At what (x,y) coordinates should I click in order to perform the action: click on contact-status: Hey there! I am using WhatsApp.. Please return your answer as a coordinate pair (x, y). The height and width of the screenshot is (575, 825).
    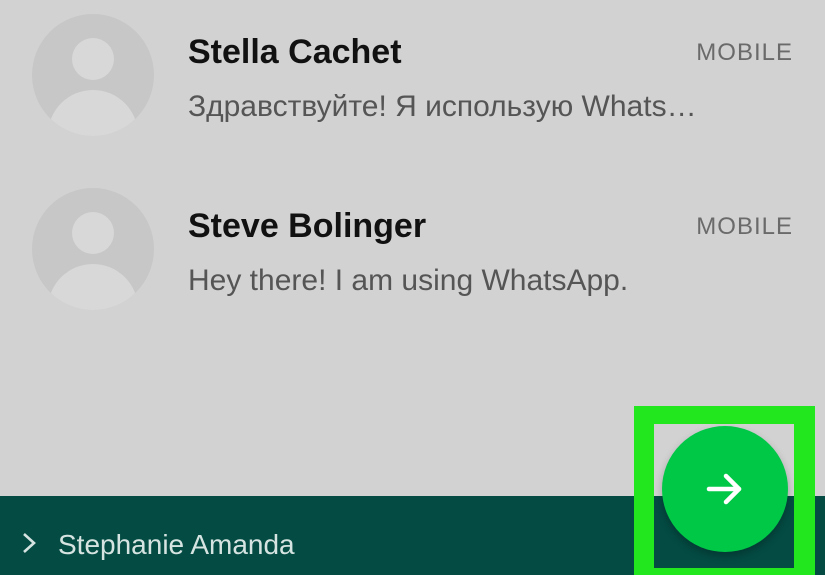
    Looking at the image, I should click on (408, 280).